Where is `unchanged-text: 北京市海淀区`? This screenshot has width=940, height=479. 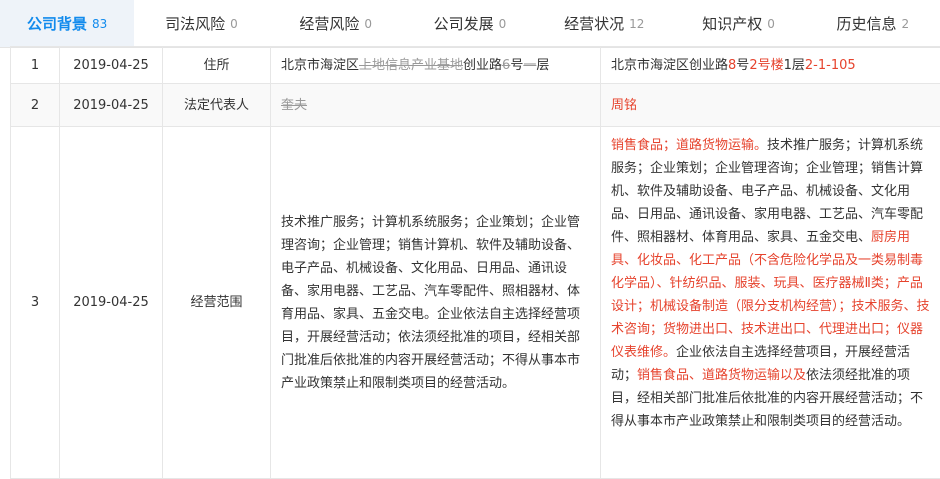
unchanged-text: 北京市海淀区 is located at coordinates (320, 65).